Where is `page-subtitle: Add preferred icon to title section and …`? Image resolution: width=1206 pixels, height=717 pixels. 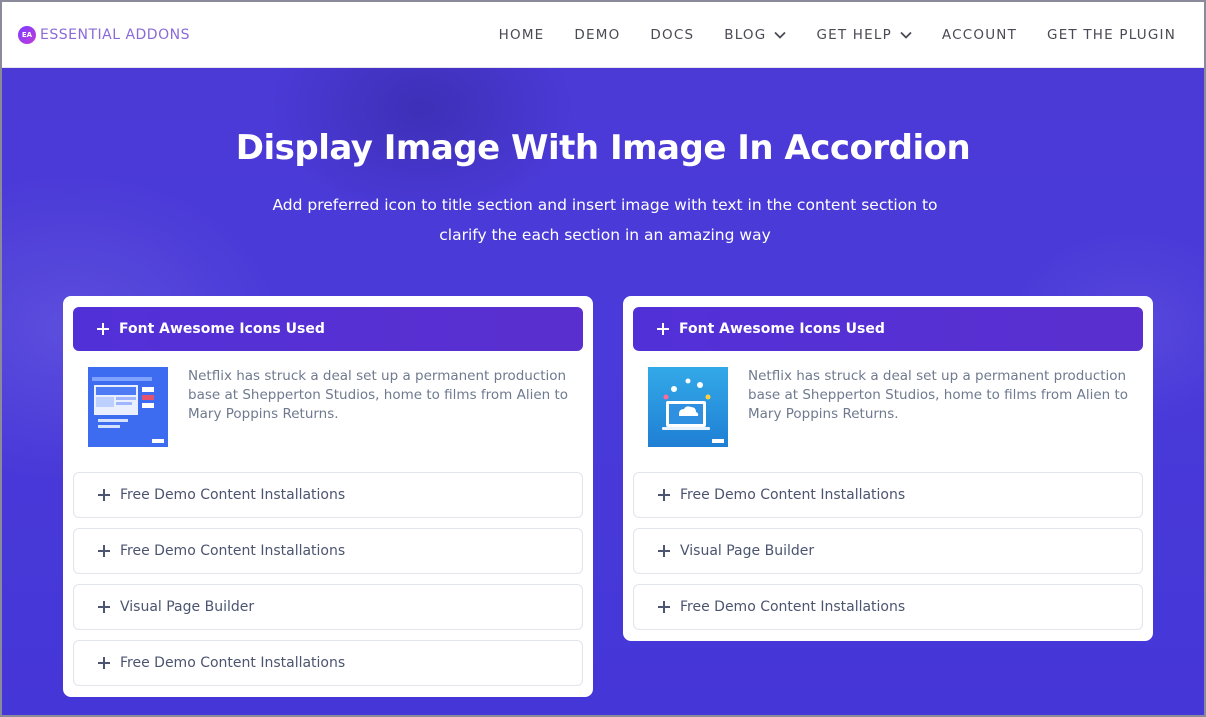 page-subtitle: Add preferred icon to title section and … is located at coordinates (605, 220).